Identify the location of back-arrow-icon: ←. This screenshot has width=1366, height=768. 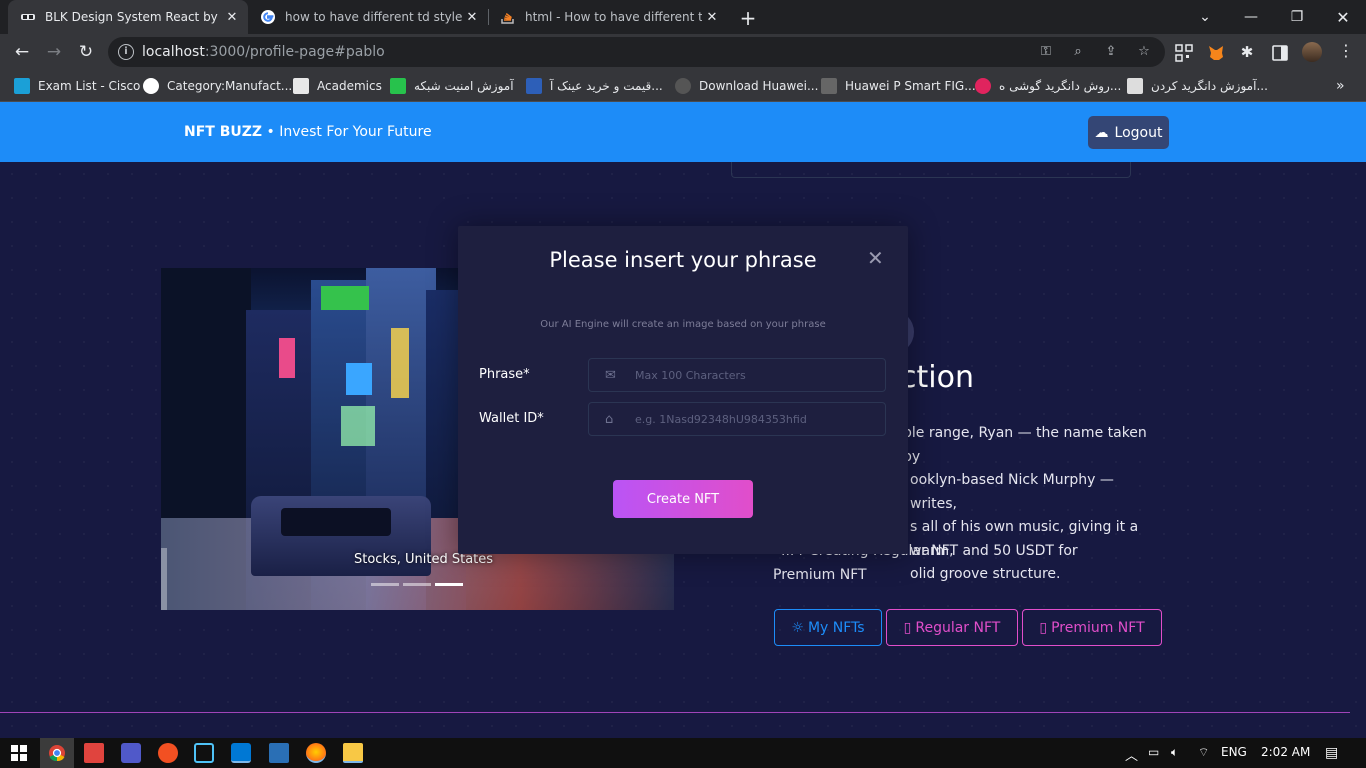
(22, 52).